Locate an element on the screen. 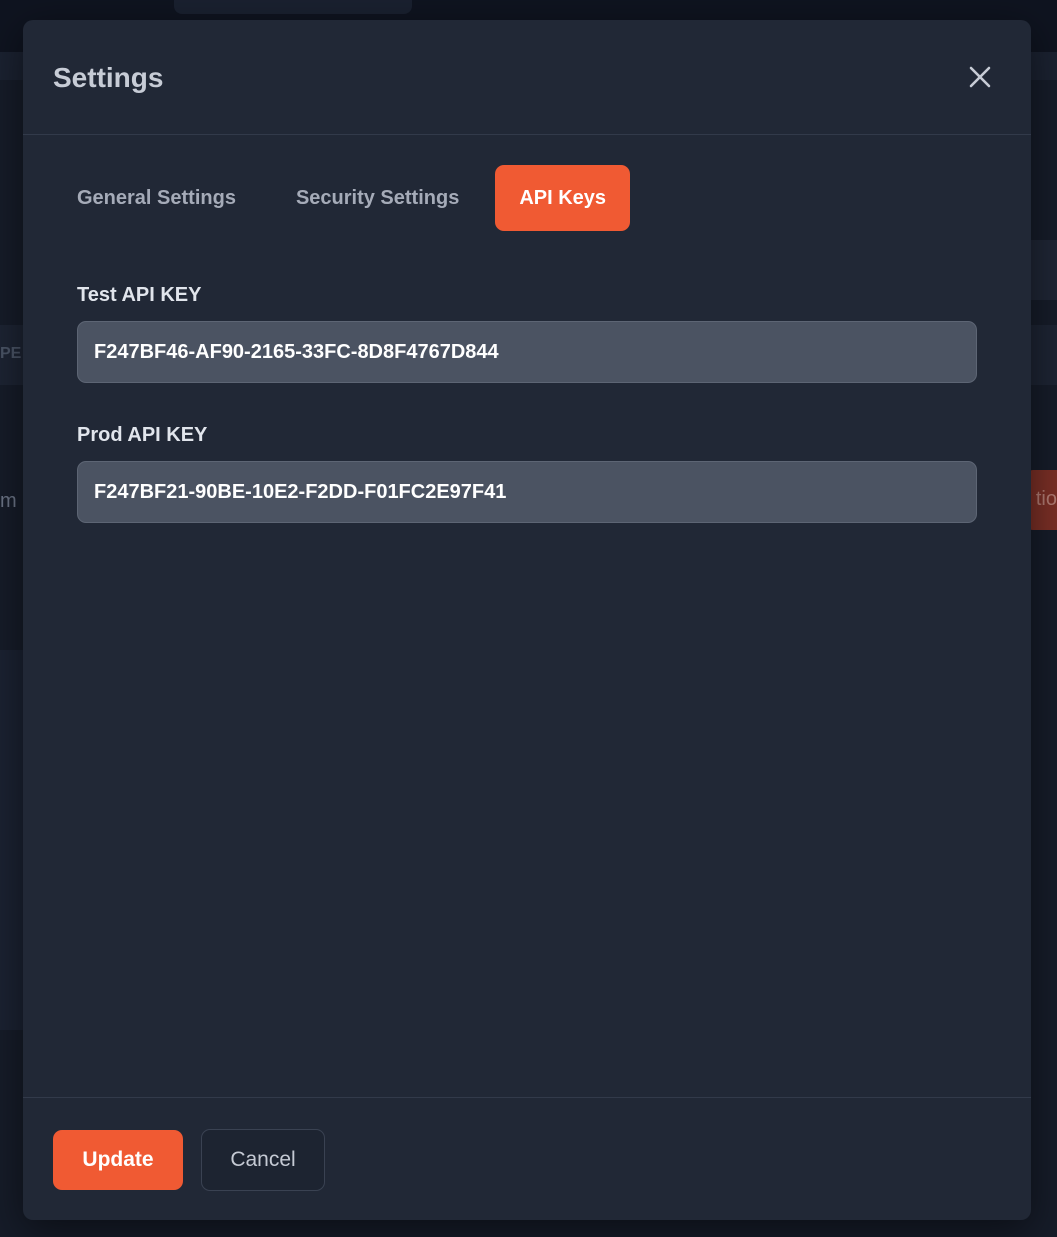 The height and width of the screenshot is (1237, 1057). close-button is located at coordinates (980, 77).